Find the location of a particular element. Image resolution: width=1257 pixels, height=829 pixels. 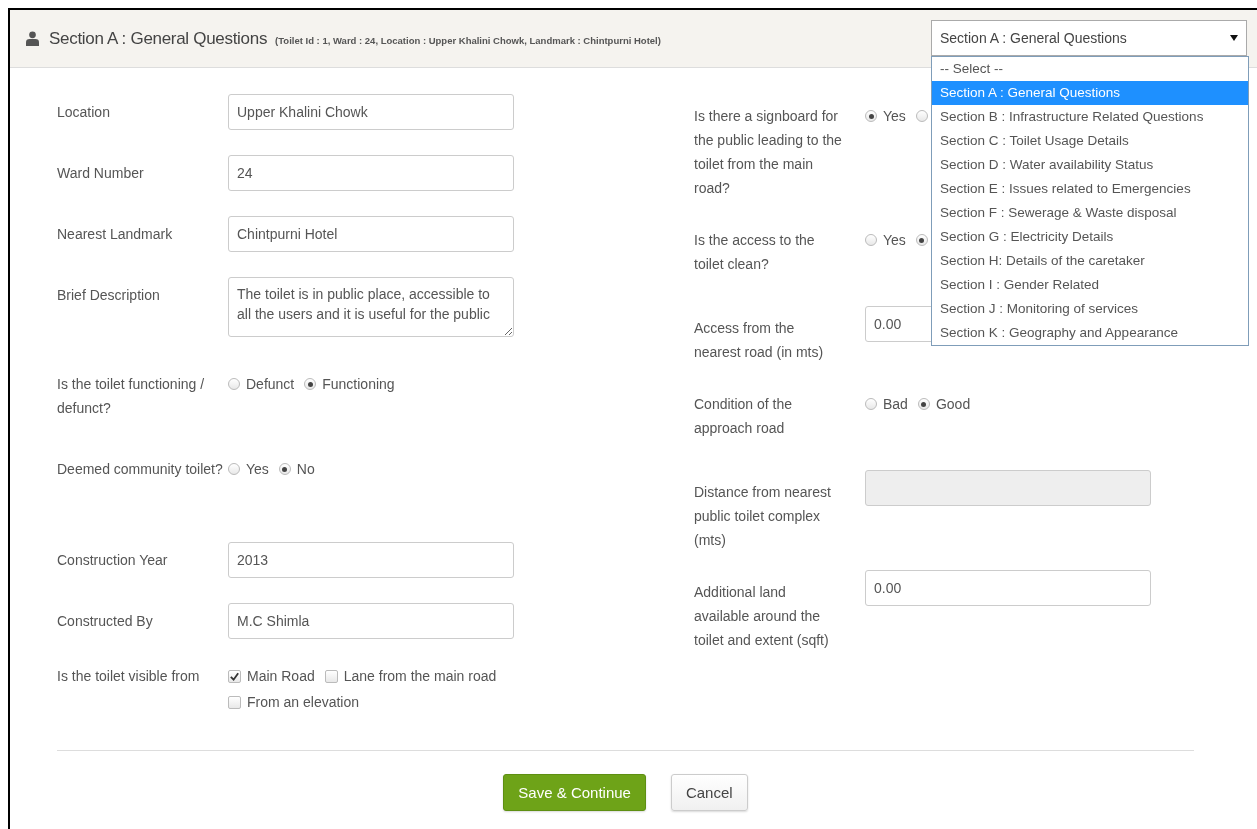

input-field: 2013 is located at coordinates (371, 560).